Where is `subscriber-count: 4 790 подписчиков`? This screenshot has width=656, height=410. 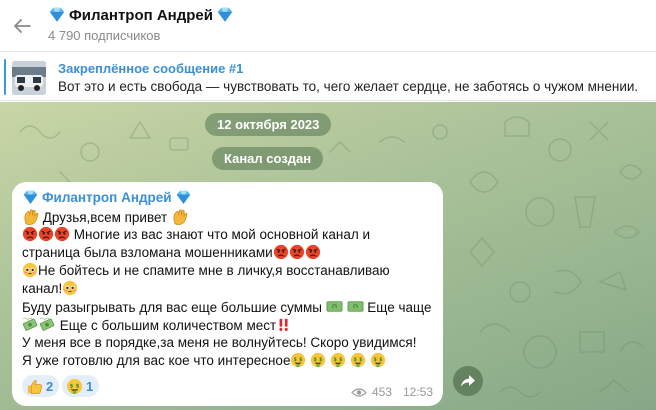
subscriber-count: 4 790 подписчиков is located at coordinates (104, 35).